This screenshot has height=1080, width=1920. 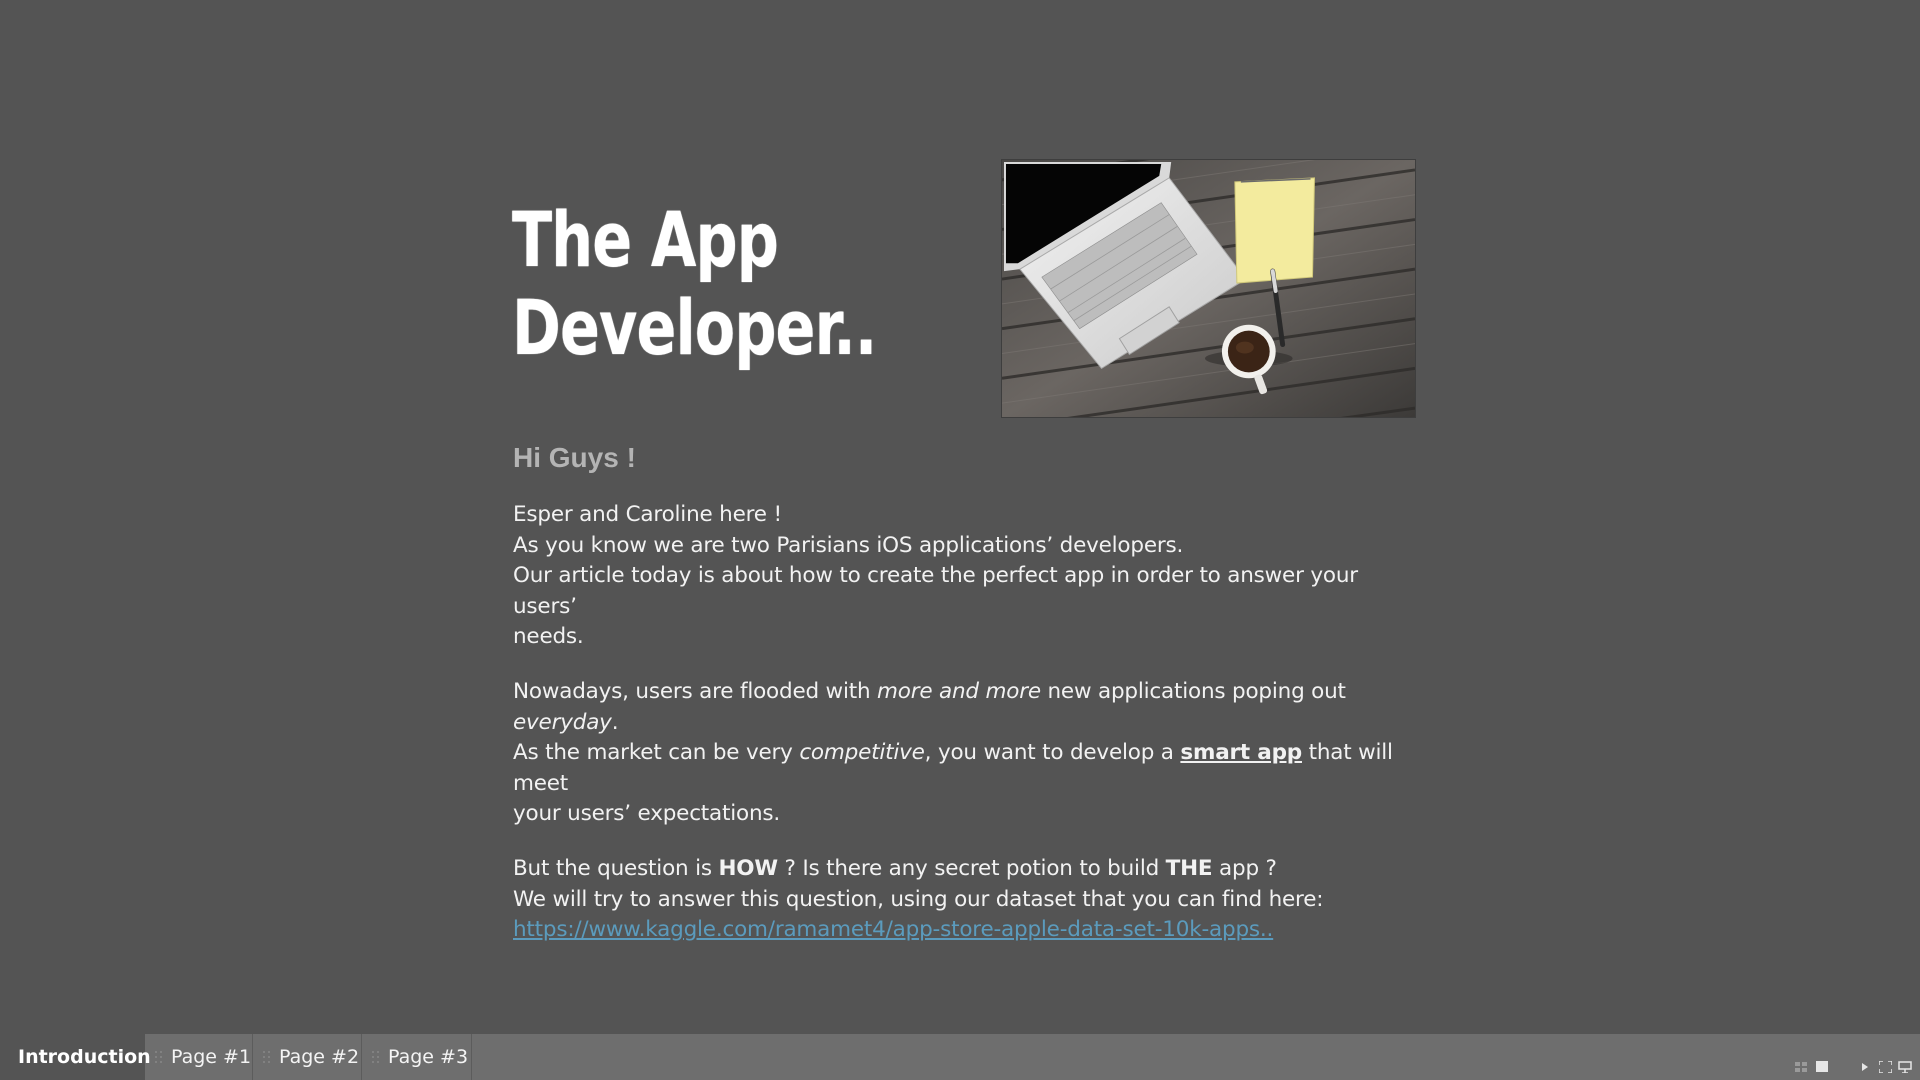 I want to click on tab-page-3-label: Page #3, so click(x=428, y=1057).